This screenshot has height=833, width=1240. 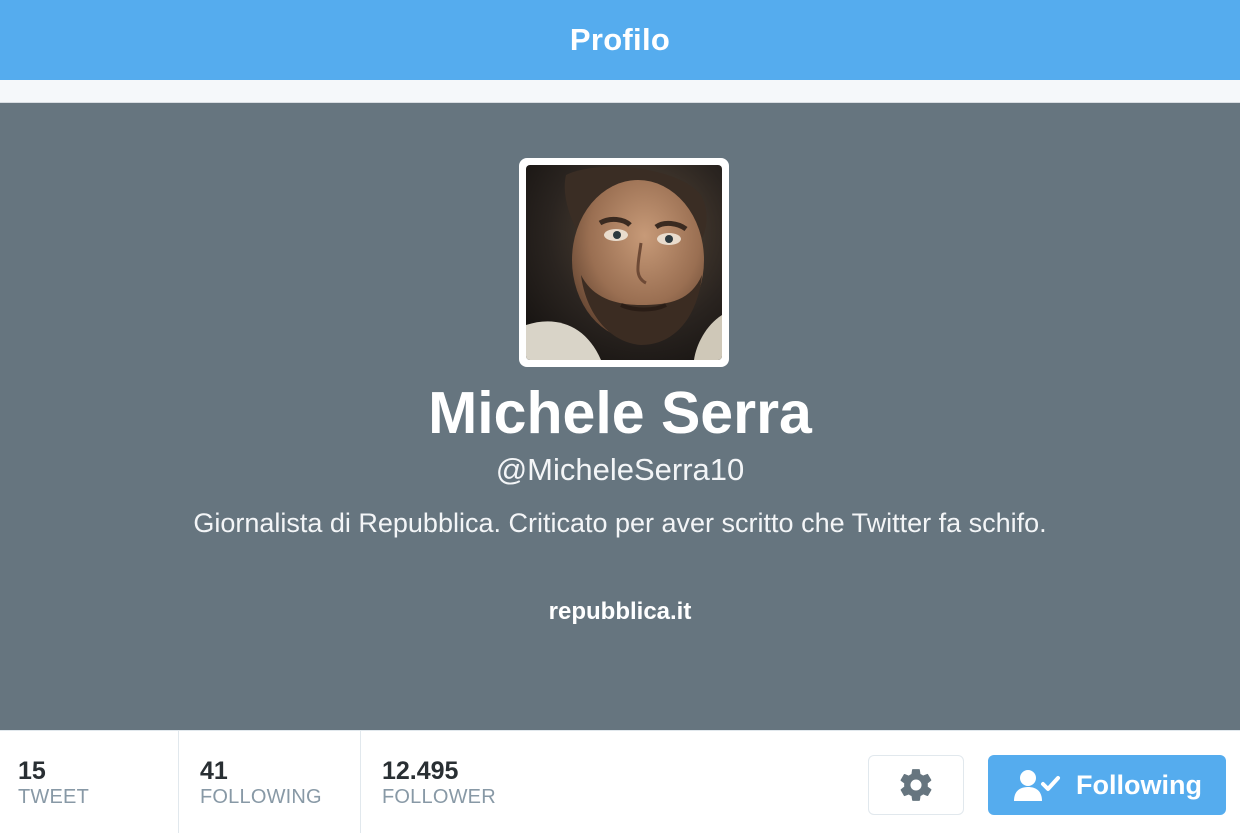 I want to click on avatar-frame, so click(x=624, y=262).